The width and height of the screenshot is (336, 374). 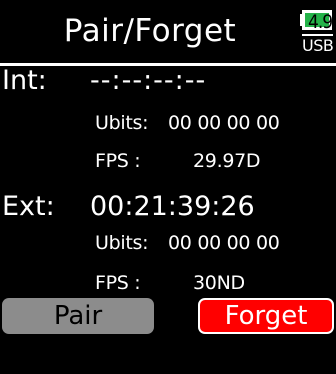 What do you see at coordinates (118, 161) in the screenshot?
I see `internal-fps-label: FPS :` at bounding box center [118, 161].